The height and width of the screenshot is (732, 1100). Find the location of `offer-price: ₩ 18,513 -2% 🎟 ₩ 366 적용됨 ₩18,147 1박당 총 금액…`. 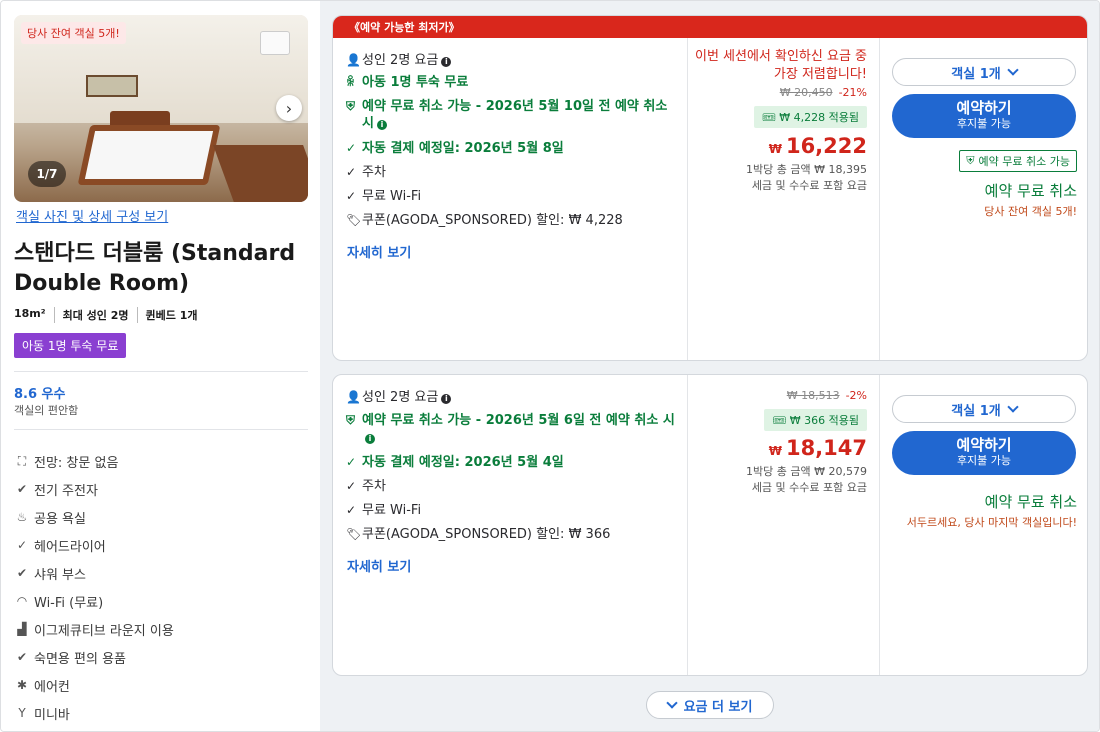

offer-price: ₩ 18,513 -2% 🎟 ₩ 366 적용됨 ₩18,147 1박당 총 금액… is located at coordinates (783, 525).